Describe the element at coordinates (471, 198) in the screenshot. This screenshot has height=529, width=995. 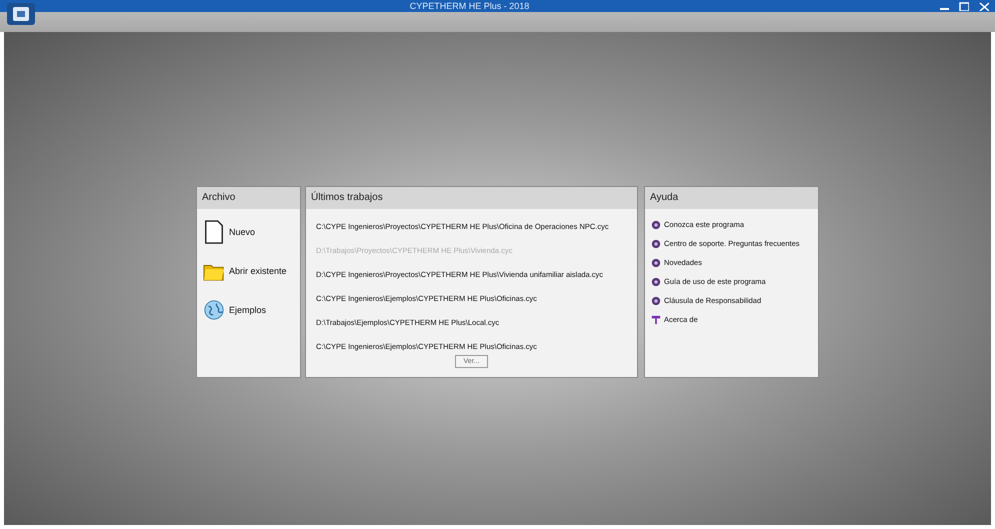
I see `panel-header: Últimos trabajos` at that location.